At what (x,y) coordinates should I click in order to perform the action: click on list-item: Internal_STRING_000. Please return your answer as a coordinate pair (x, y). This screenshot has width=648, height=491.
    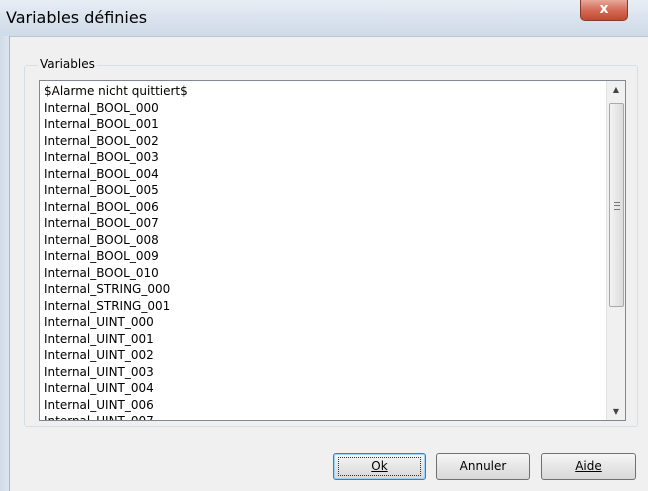
    Looking at the image, I should click on (324, 289).